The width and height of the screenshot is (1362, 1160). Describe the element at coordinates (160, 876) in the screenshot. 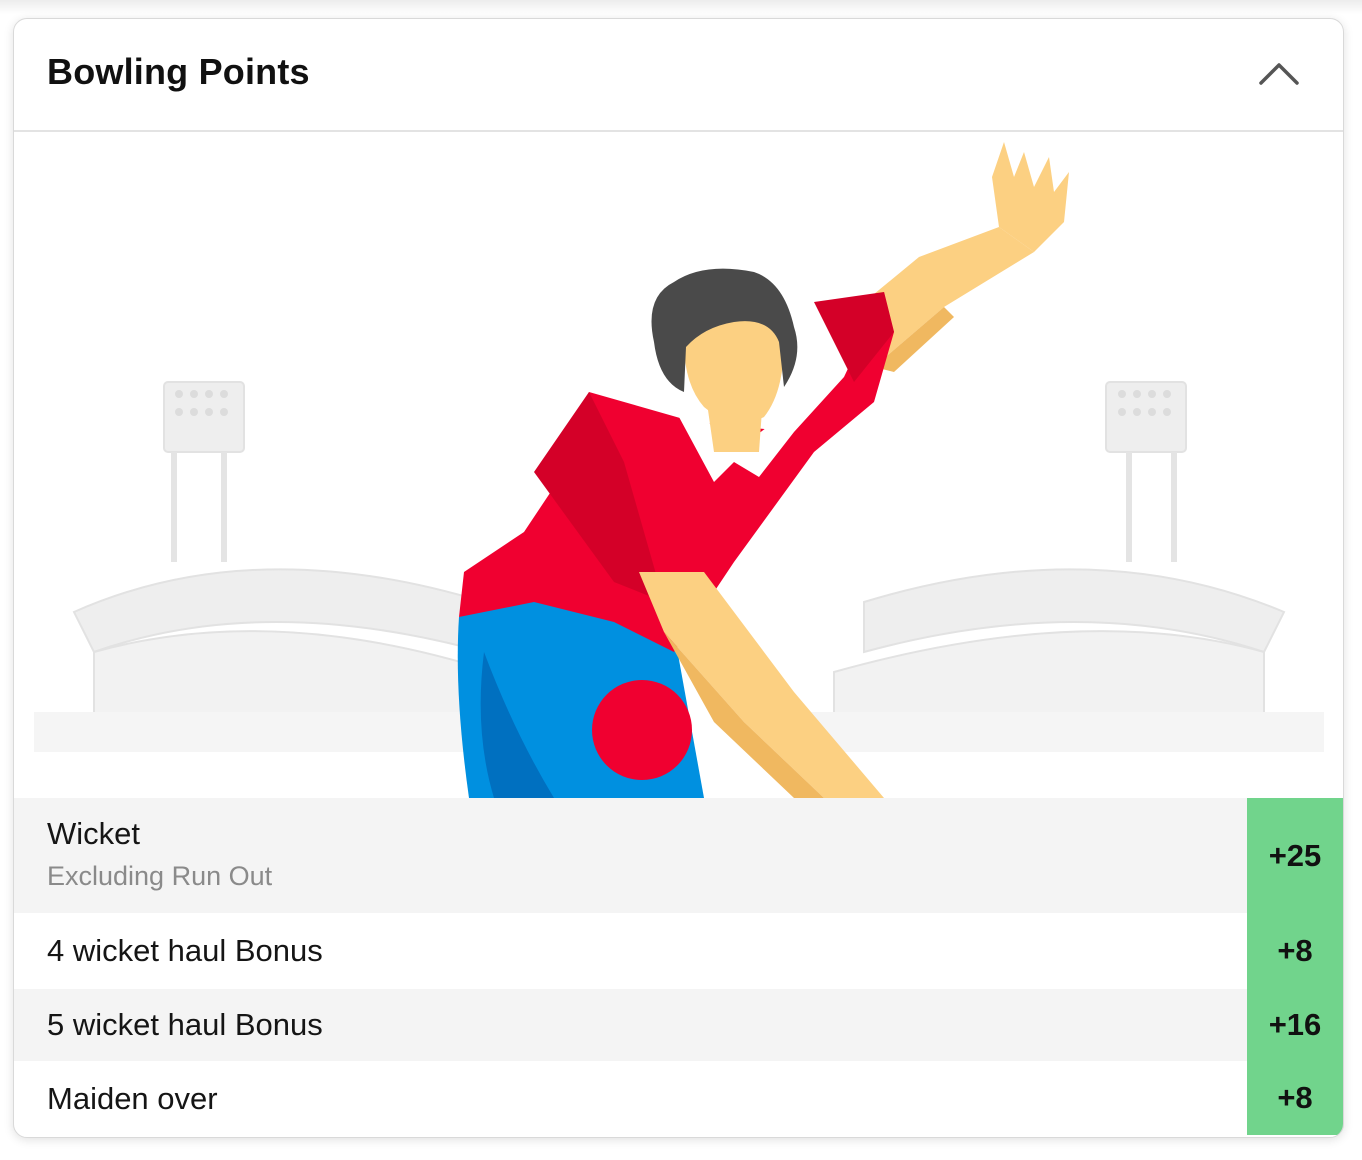

I see `rule-subtitle: Excluding Run Out` at that location.